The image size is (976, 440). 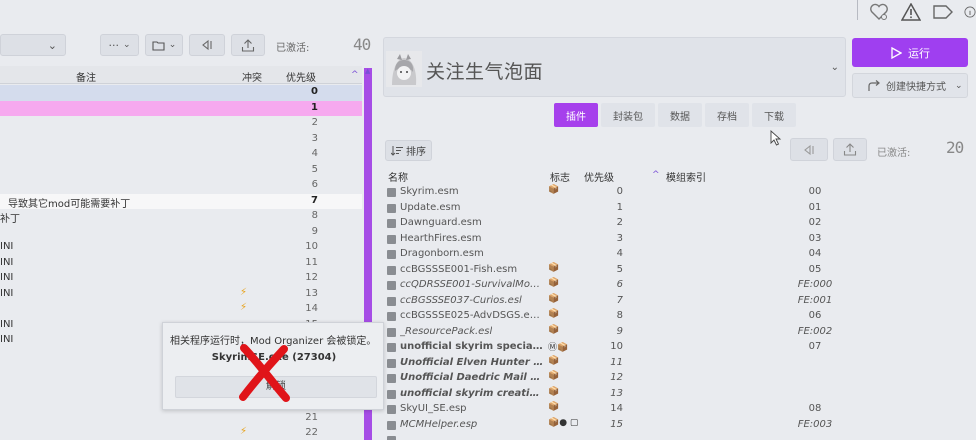 What do you see at coordinates (181, 419) in the screenshot?
I see `mod-list-row: 21` at bounding box center [181, 419].